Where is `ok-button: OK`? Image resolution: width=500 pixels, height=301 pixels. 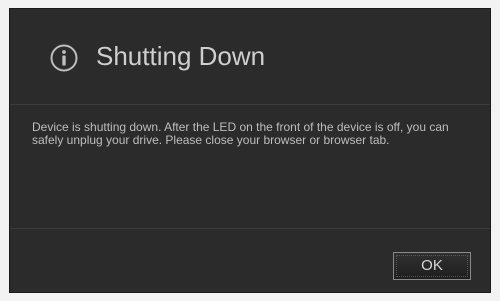
ok-button: OK is located at coordinates (432, 266).